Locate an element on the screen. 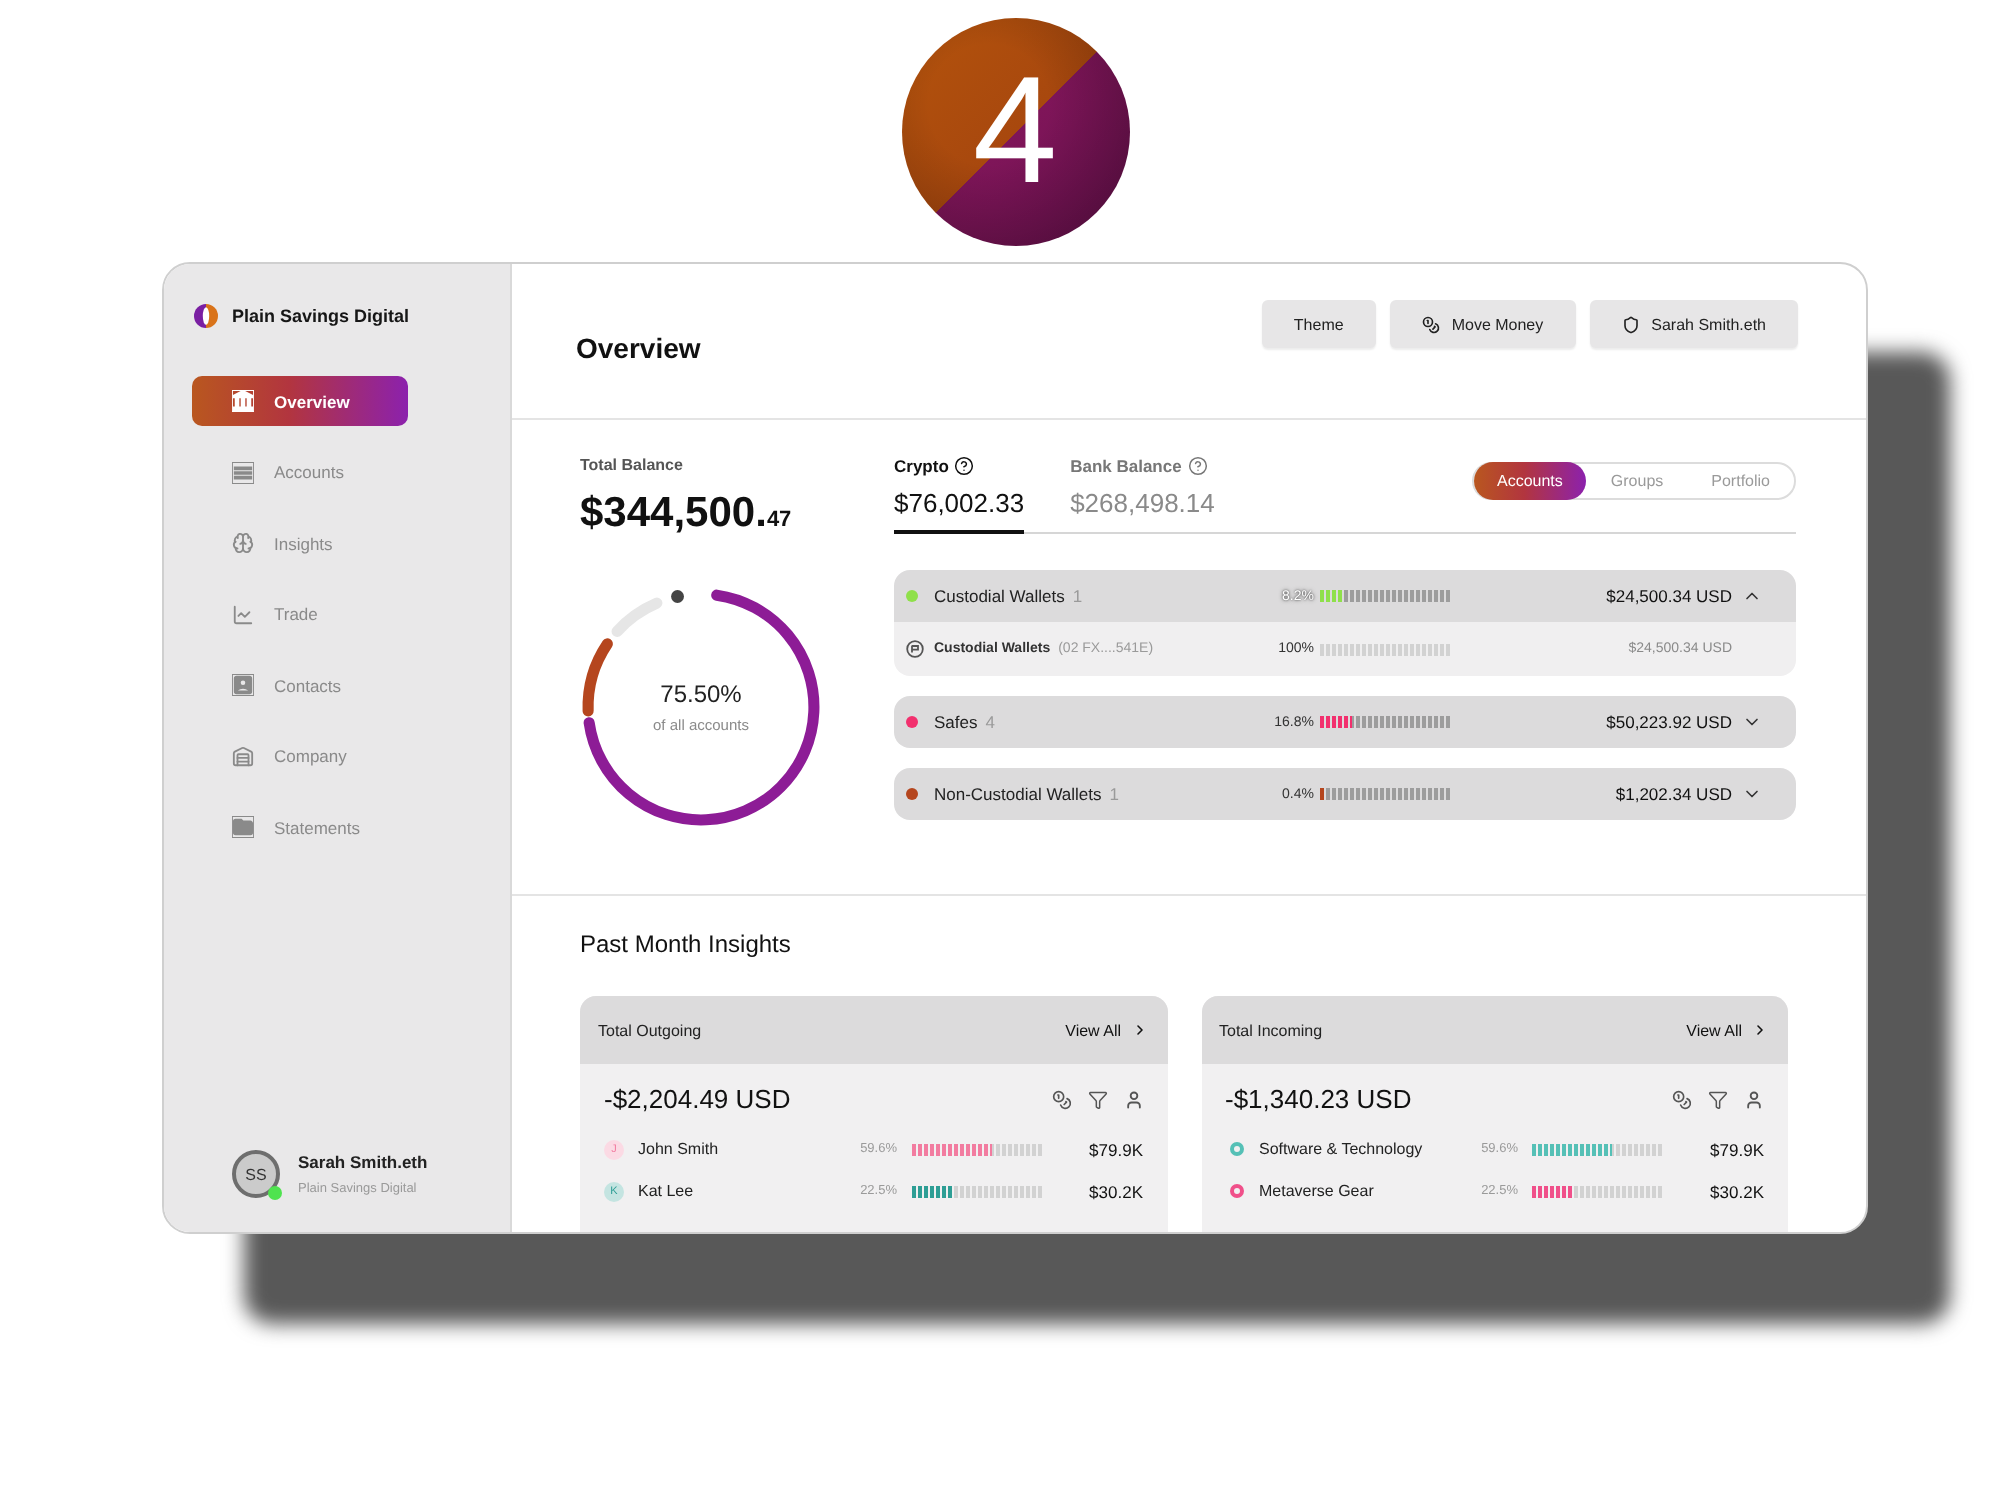 Image resolution: width=2000 pixels, height=1500 pixels. account-amount: $1,202.34 USD is located at coordinates (1672, 794).